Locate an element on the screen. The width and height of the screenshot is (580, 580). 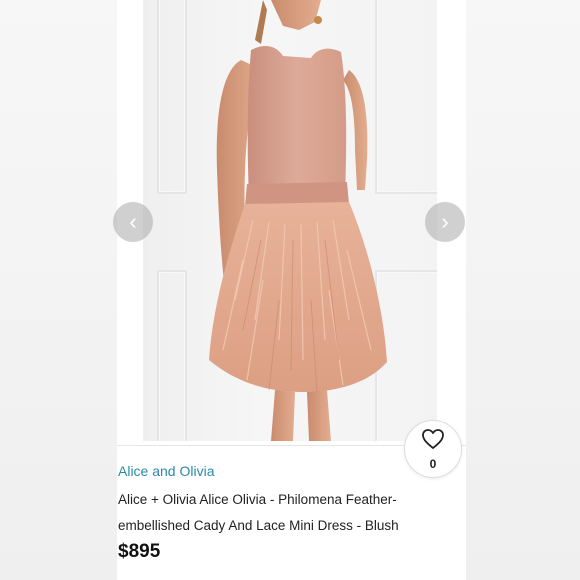
carousel-next-button: › is located at coordinates (445, 222).